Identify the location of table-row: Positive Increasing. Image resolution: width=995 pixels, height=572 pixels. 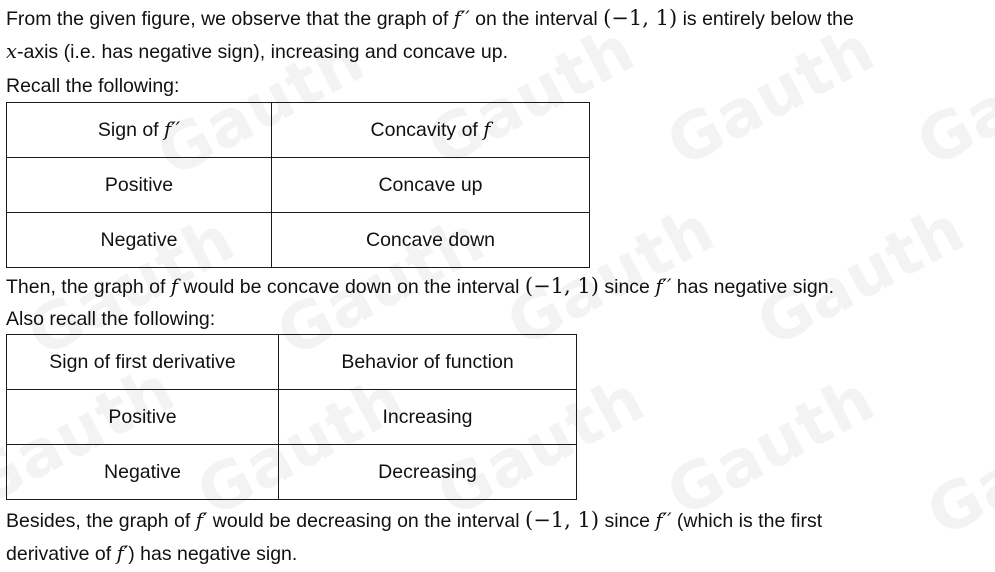
(291, 417).